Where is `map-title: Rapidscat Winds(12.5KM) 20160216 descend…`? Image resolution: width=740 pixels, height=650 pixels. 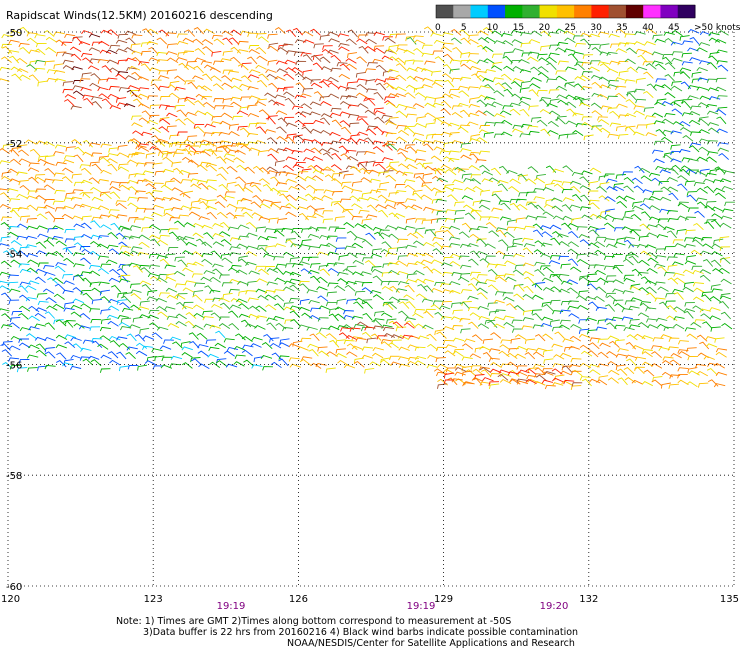
map-title: Rapidscat Winds(12.5KM) 20160216 descend… is located at coordinates (139, 15).